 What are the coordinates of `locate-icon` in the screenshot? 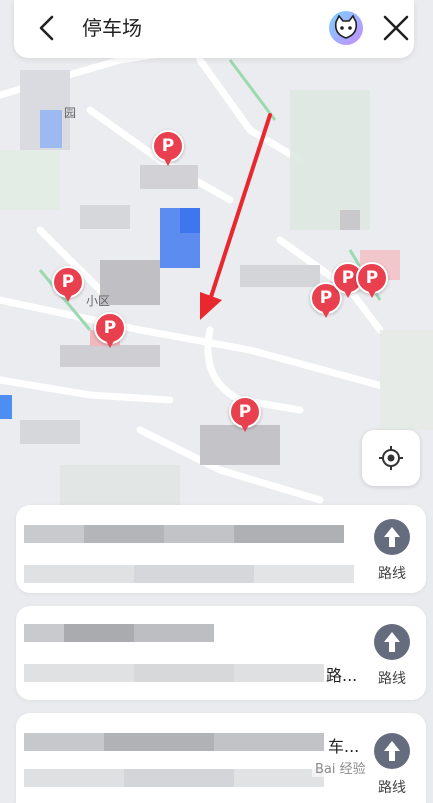 It's located at (391, 458).